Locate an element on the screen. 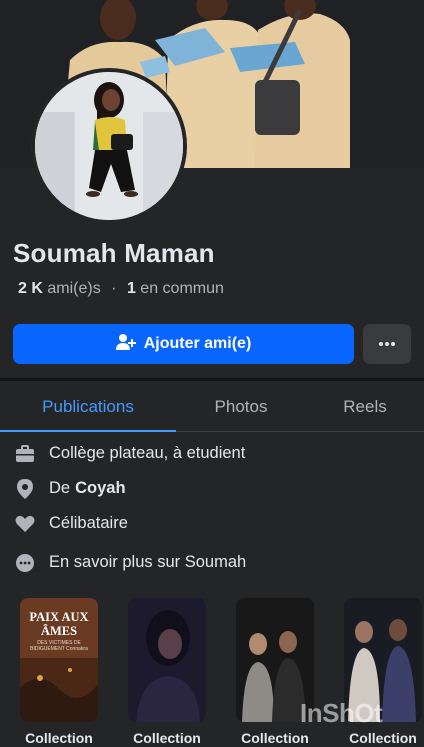  about-more-link: En savoir plus sur Soumah is located at coordinates (212, 562).